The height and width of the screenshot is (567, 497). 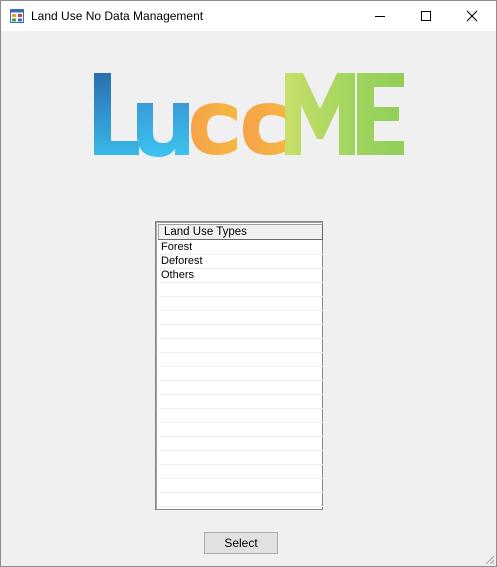 I want to click on window-title: Land Use No Data Management, so click(x=117, y=16).